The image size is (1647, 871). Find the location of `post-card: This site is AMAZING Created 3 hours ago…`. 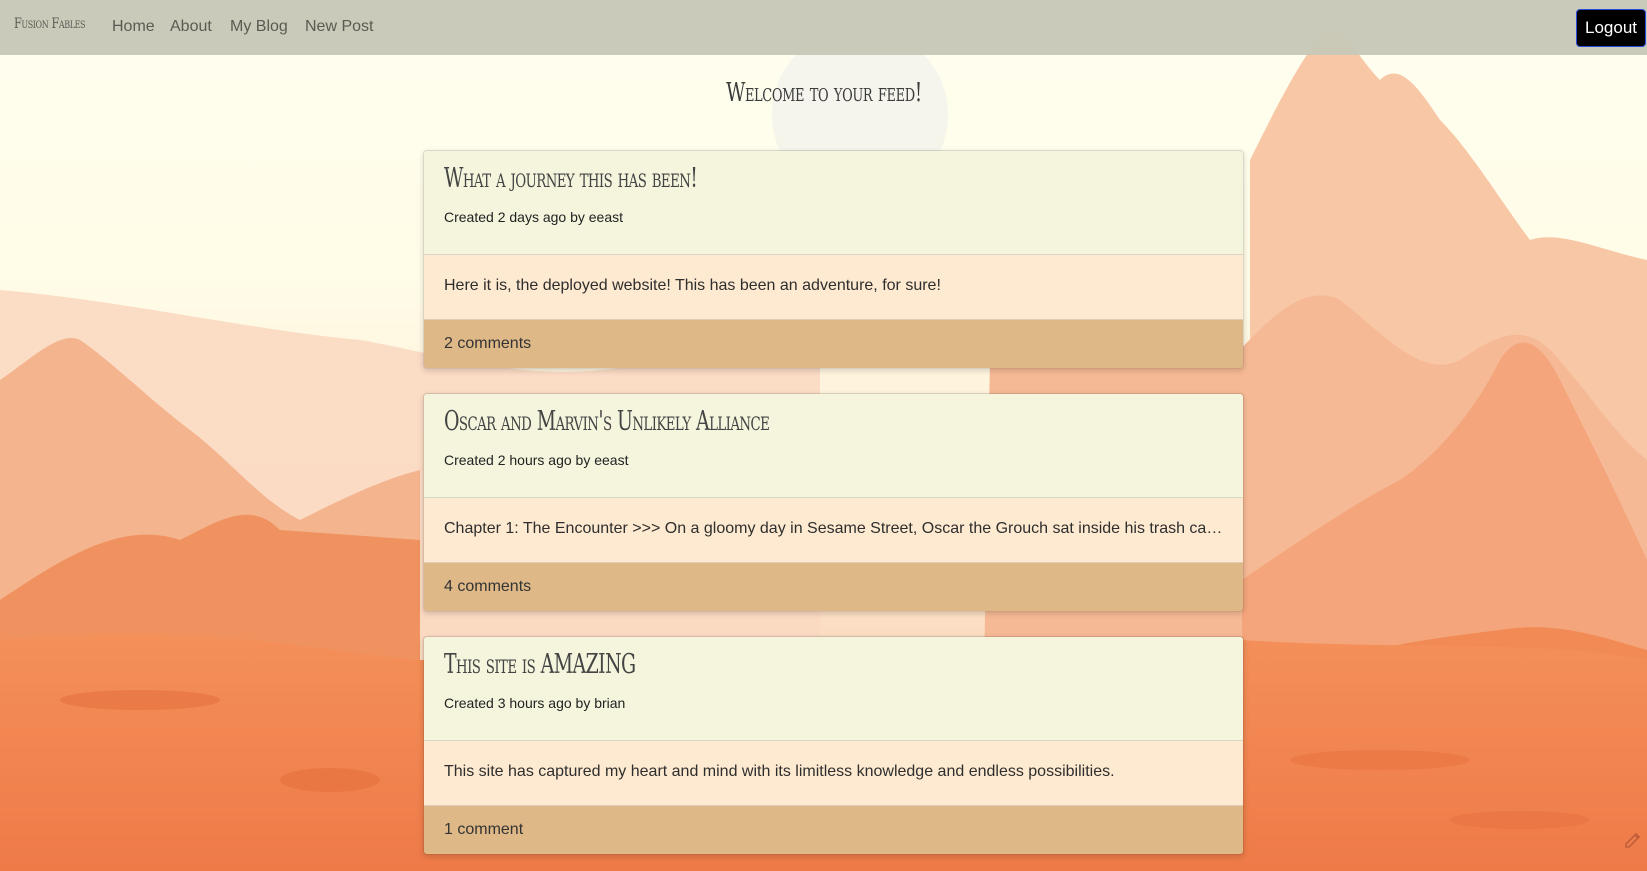

post-card: This site is AMAZING Created 3 hours ago… is located at coordinates (833, 745).